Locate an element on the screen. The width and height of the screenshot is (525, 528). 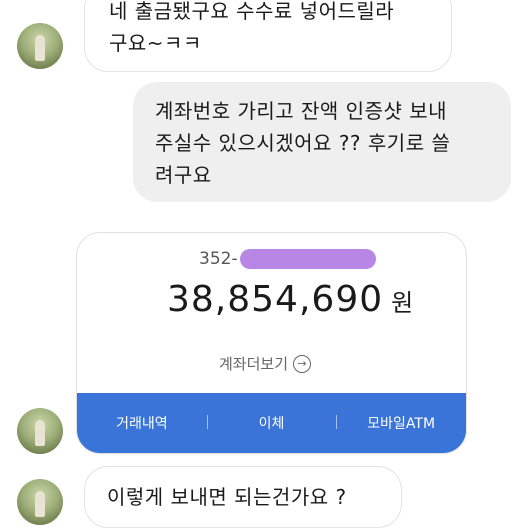
received-message-bubble: 네 출금됐구요 수수료 넣어드릴라 구요~ㅋㅋ is located at coordinates (268, 36).